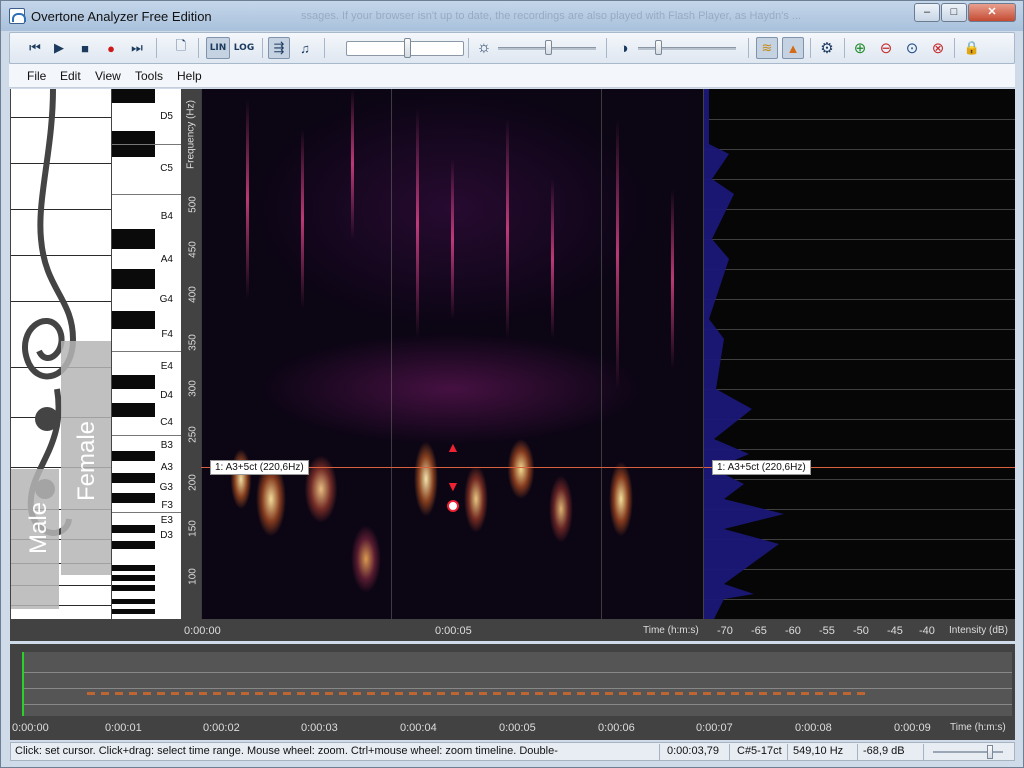 This screenshot has height=768, width=1024. Describe the element at coordinates (146, 435) in the screenshot. I see `white-key-divider` at that location.